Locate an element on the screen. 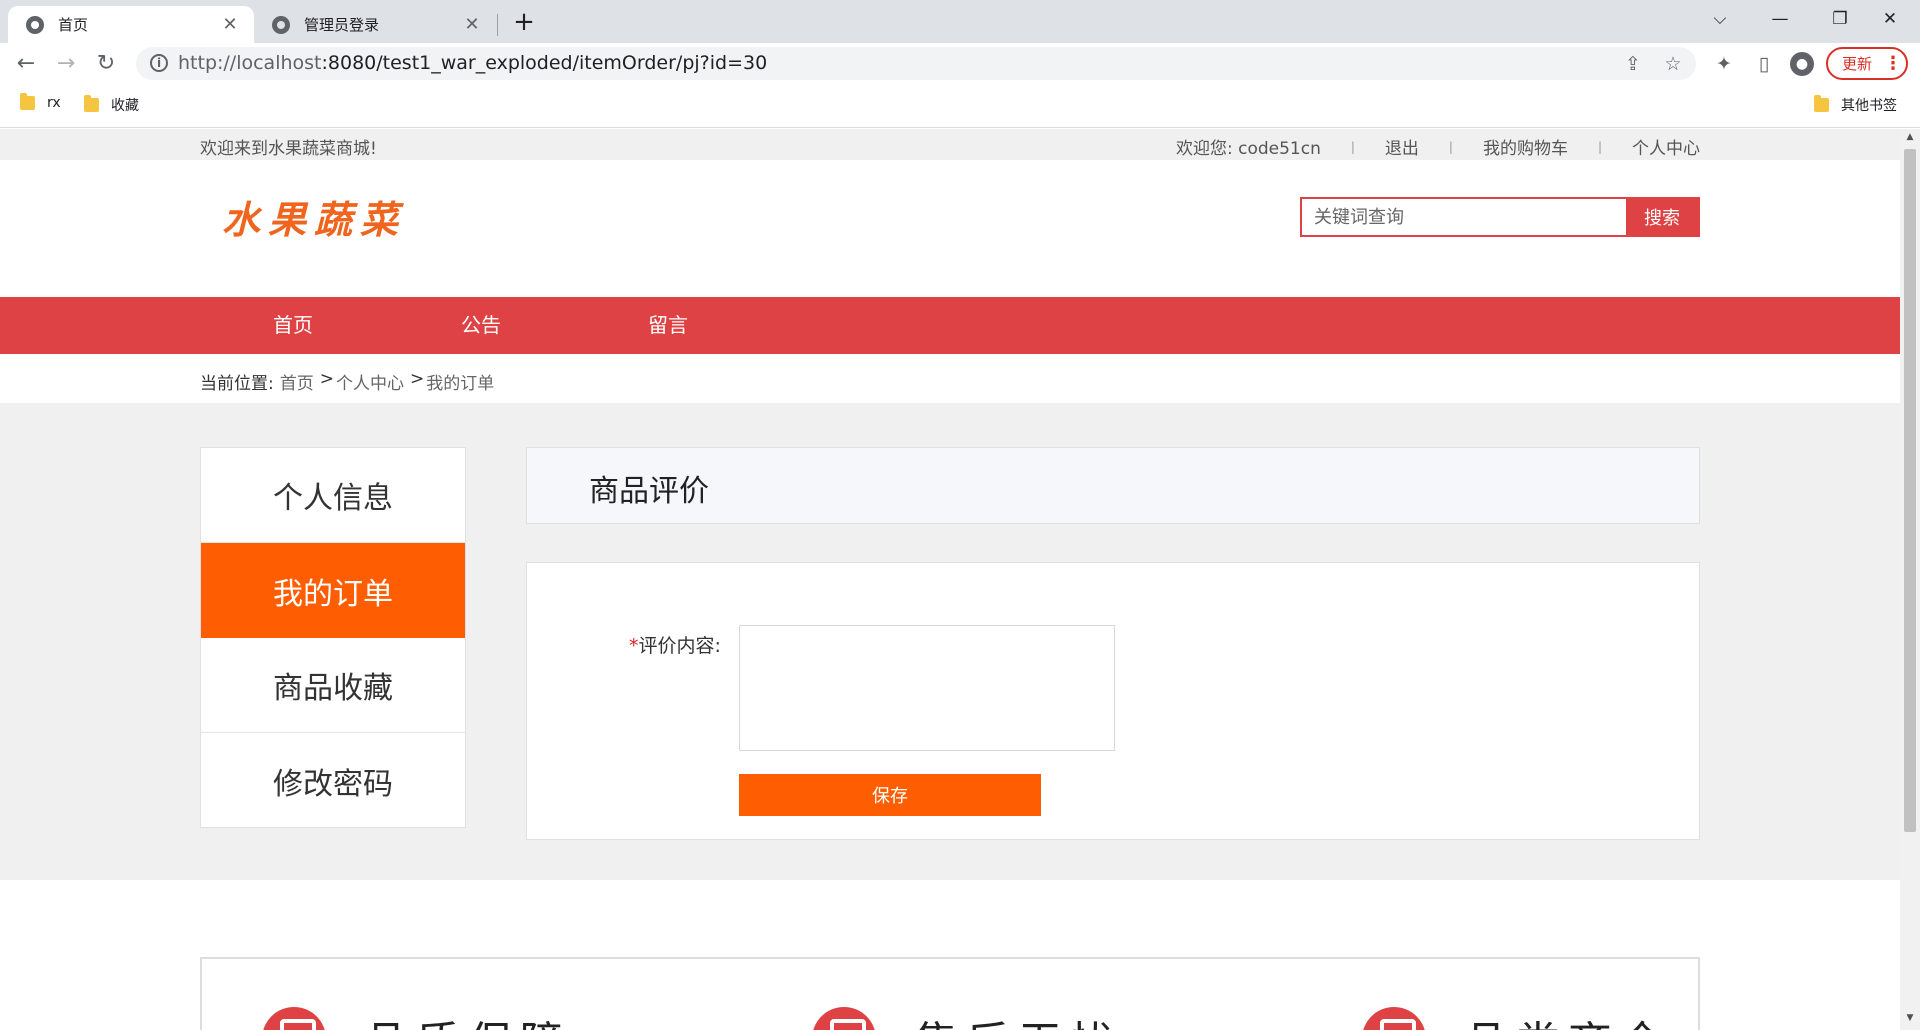  extensions-icon: ✦ is located at coordinates (1724, 64).